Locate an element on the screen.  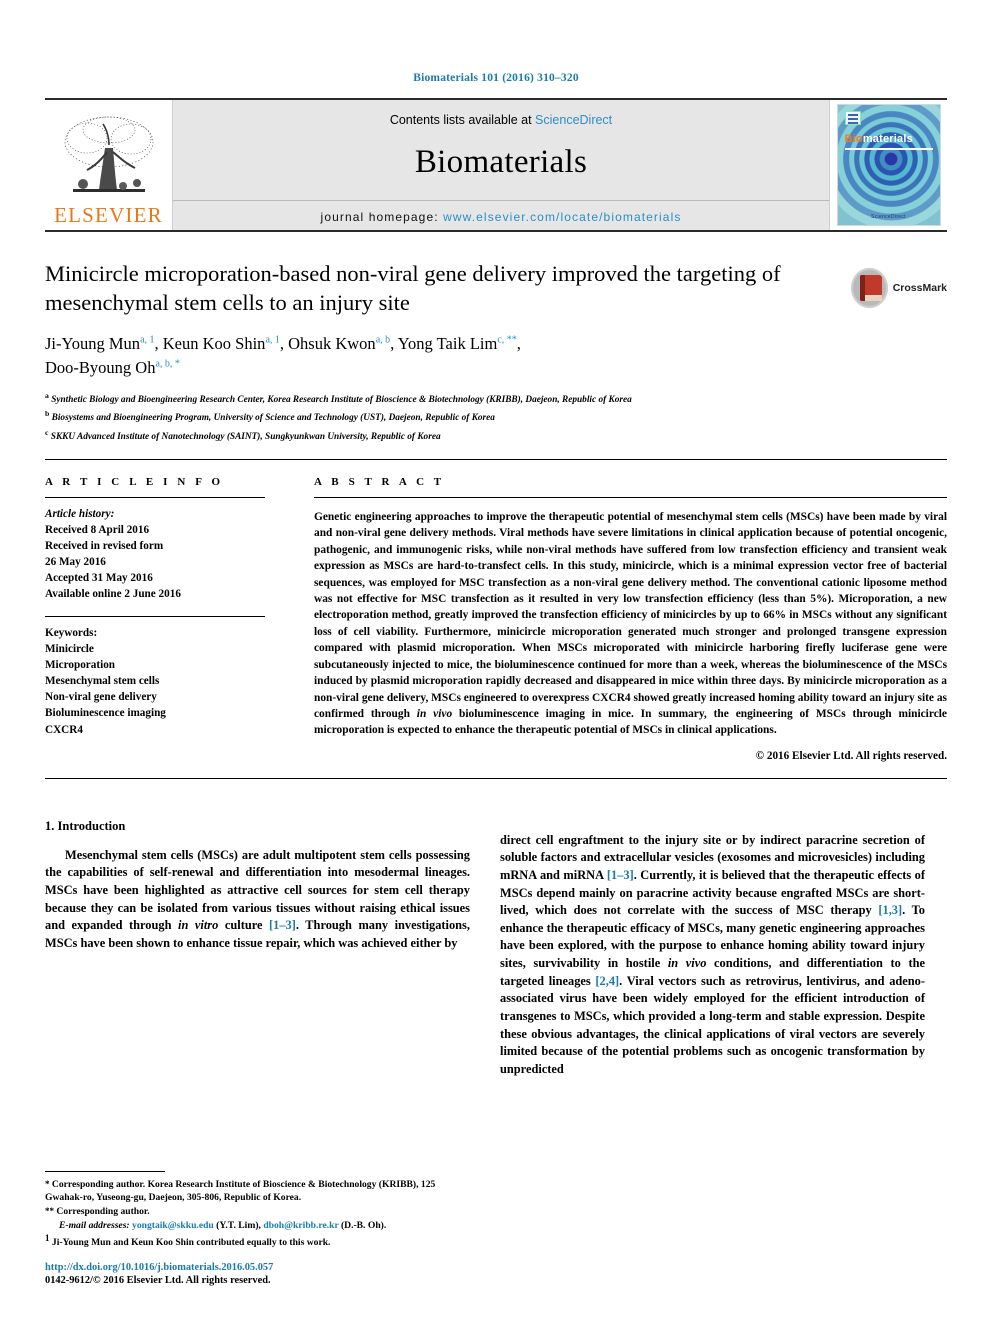
corresponding-mark: * is located at coordinates (47, 1183).